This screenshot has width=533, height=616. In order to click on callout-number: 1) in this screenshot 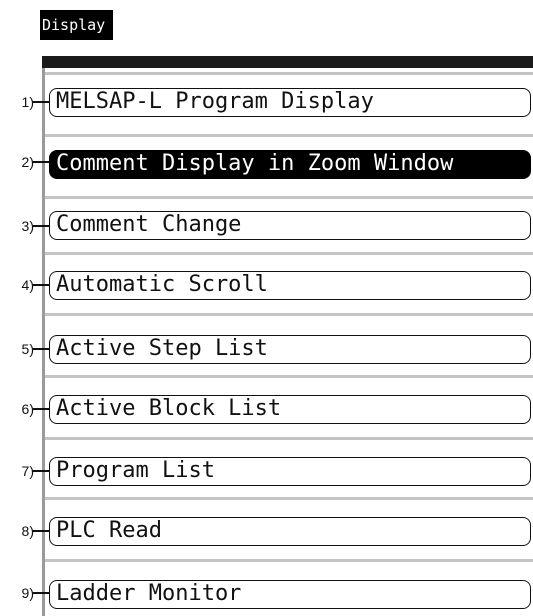, I will do `click(27, 102)`.